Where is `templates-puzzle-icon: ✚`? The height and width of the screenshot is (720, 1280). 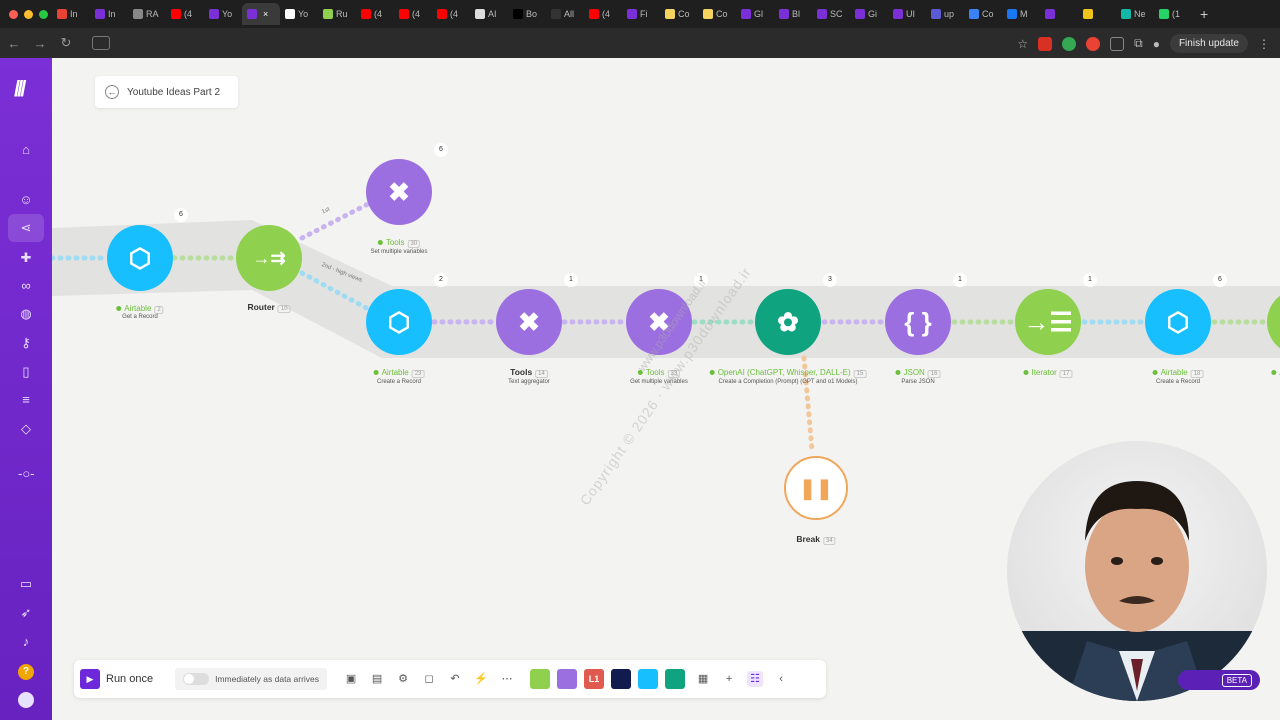
templates-puzzle-icon: ✚ is located at coordinates (26, 258).